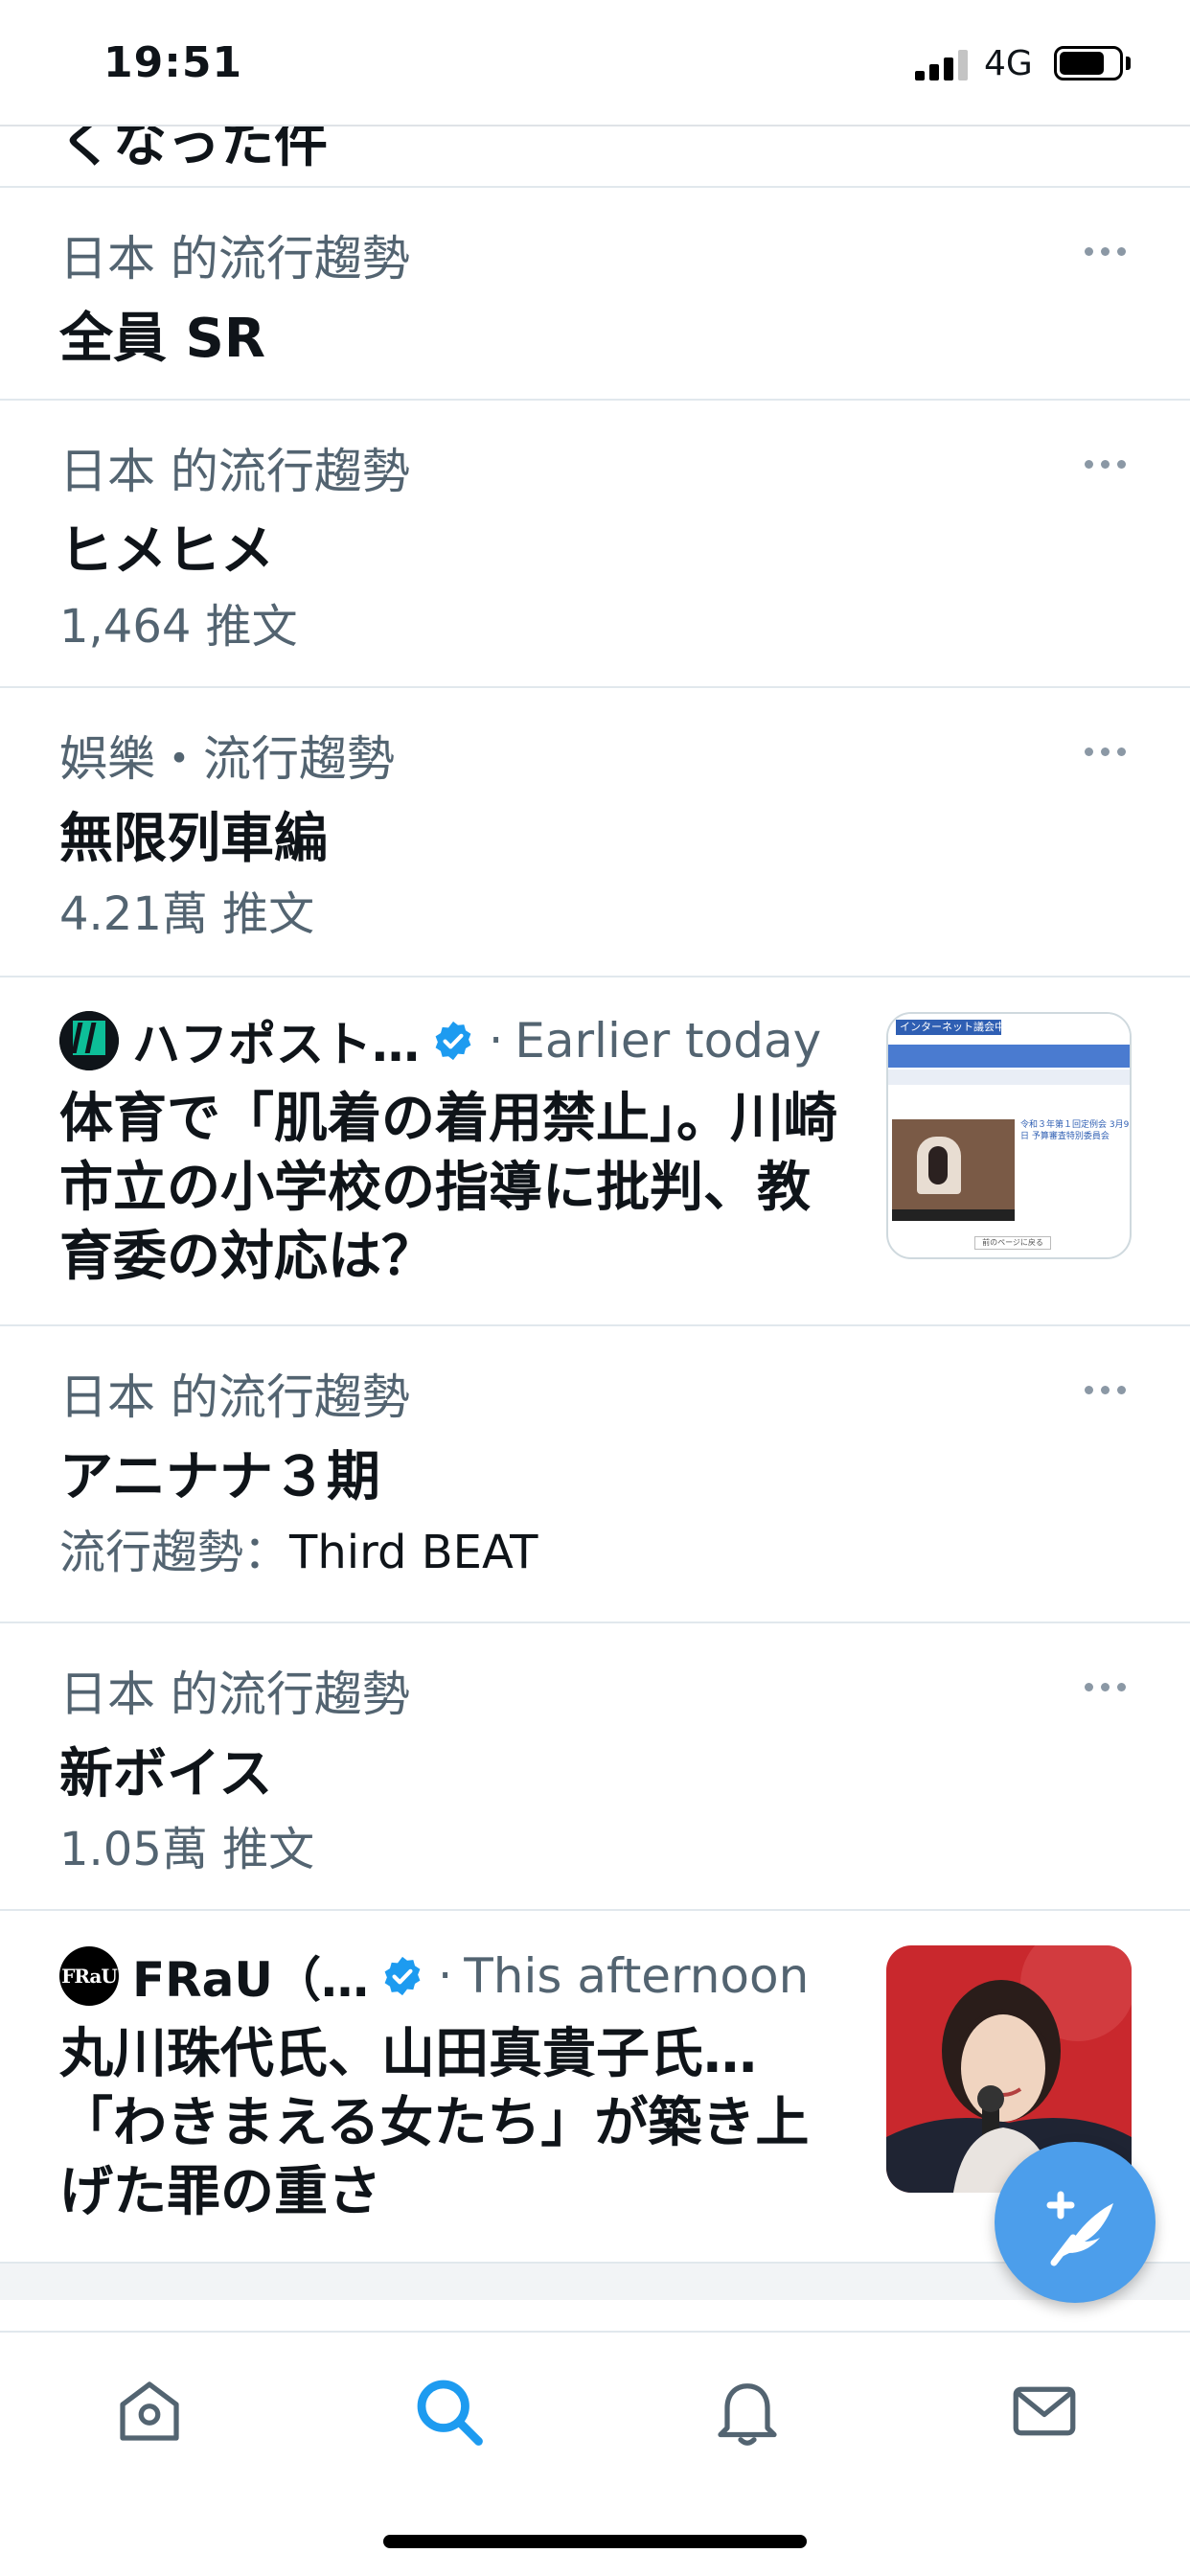 Image resolution: width=1190 pixels, height=2576 pixels. Describe the element at coordinates (166, 1774) in the screenshot. I see `trend-topic: 新ボイス` at that location.